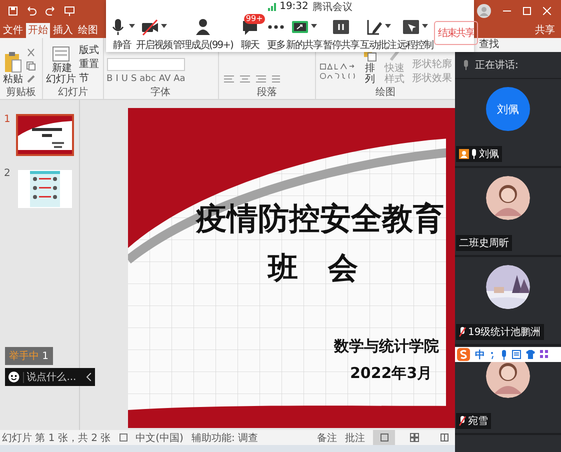 The image size is (561, 452). What do you see at coordinates (313, 269) in the screenshot?
I see `slide-subtitle: 班 会` at bounding box center [313, 269].